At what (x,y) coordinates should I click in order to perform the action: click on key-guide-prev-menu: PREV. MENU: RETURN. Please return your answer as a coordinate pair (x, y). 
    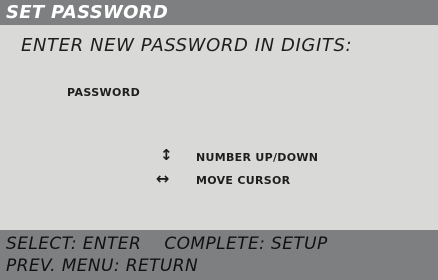
    Looking at the image, I should click on (102, 266).